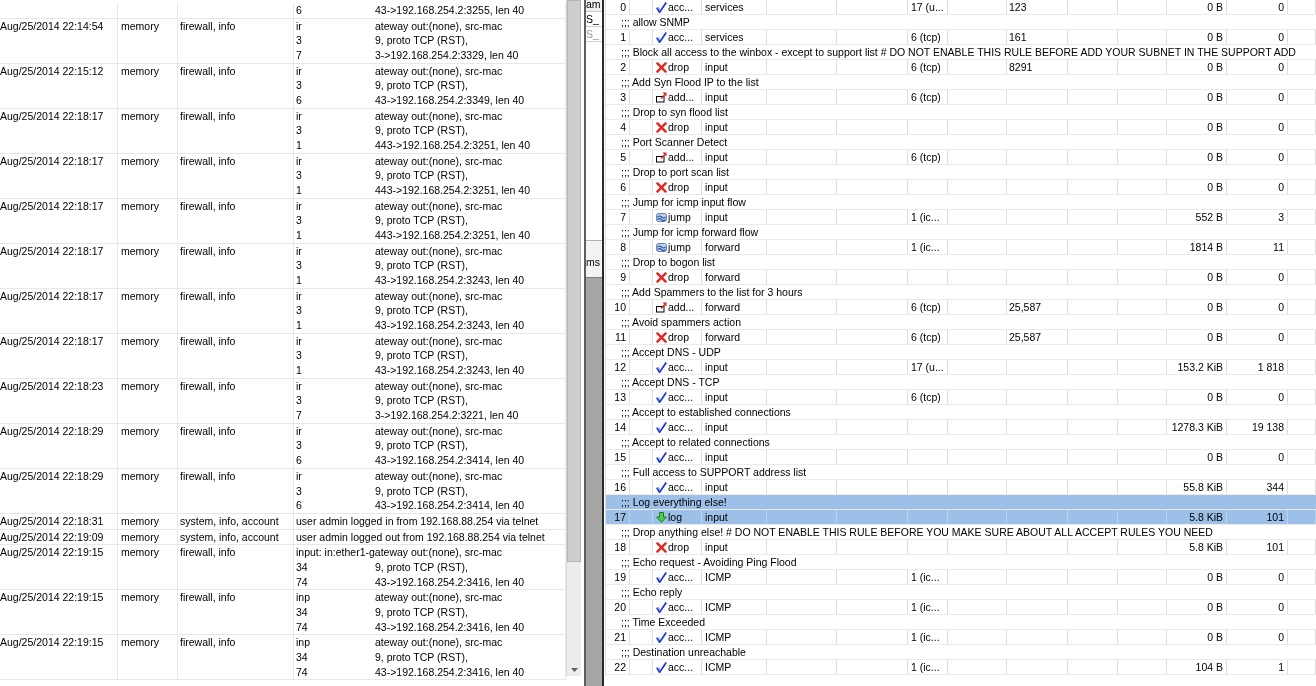 This screenshot has width=1316, height=686. I want to click on x-mark-icon, so click(661, 187).